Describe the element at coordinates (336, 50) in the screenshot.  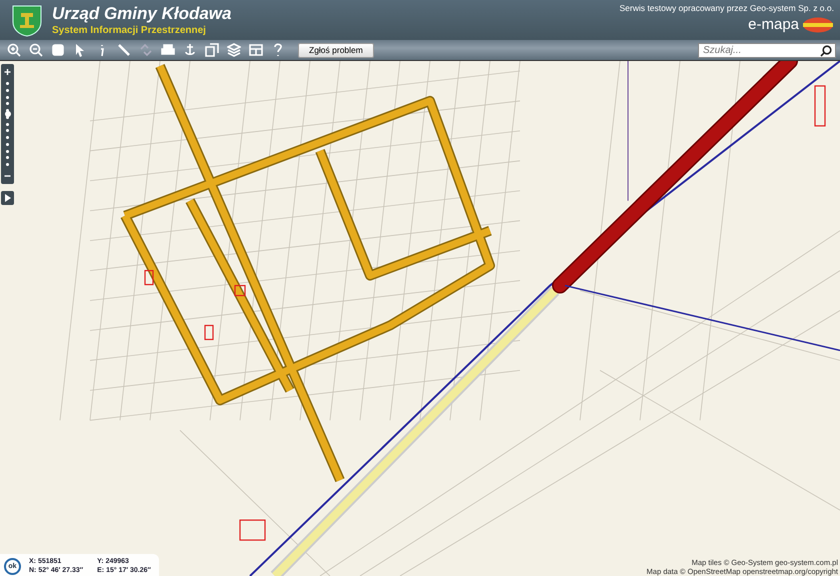
I see `report-problem-button: Zgłoś problem` at that location.